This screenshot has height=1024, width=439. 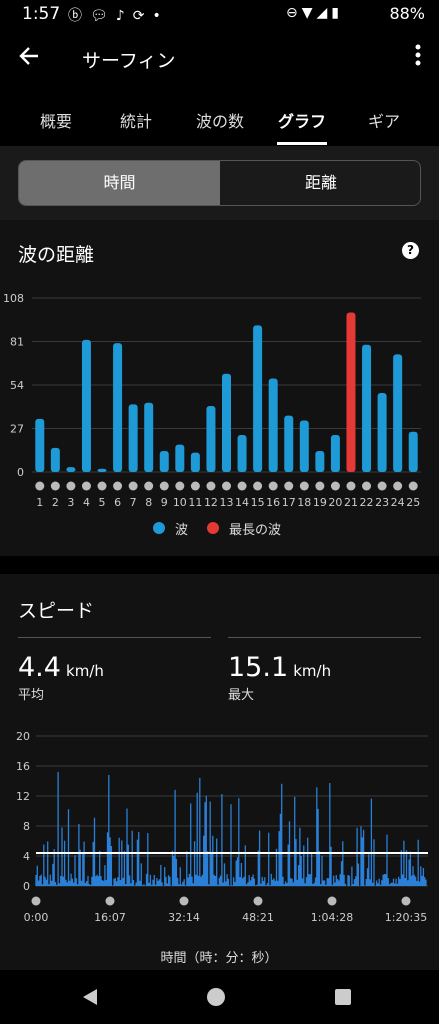 What do you see at coordinates (28, 56) in the screenshot?
I see `back-arrow-svg` at bounding box center [28, 56].